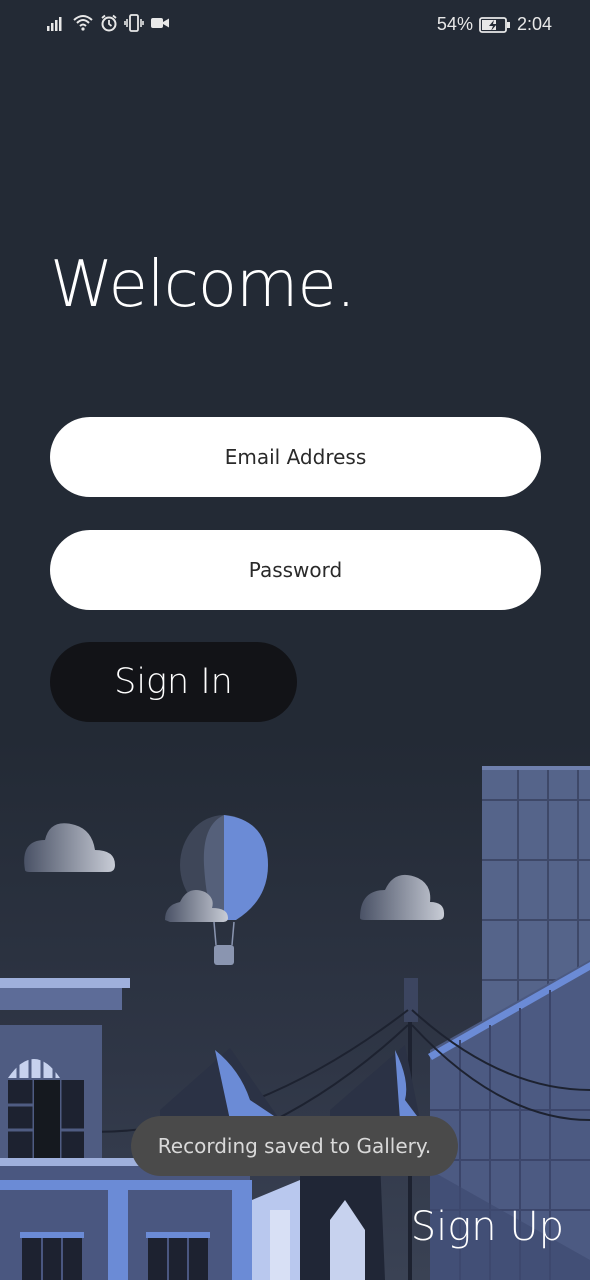 The image size is (590, 1280). Describe the element at coordinates (160, 23) in the screenshot. I see `screen-record-icon` at that location.